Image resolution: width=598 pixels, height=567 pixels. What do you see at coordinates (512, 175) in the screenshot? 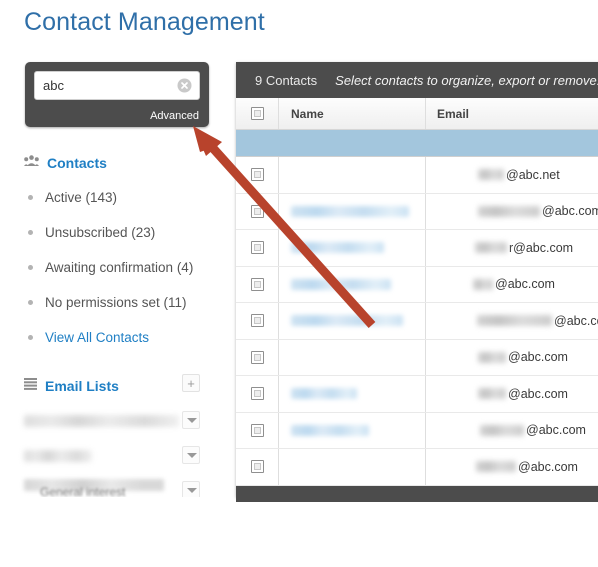
I see `cell-email: @abc.net` at bounding box center [512, 175].